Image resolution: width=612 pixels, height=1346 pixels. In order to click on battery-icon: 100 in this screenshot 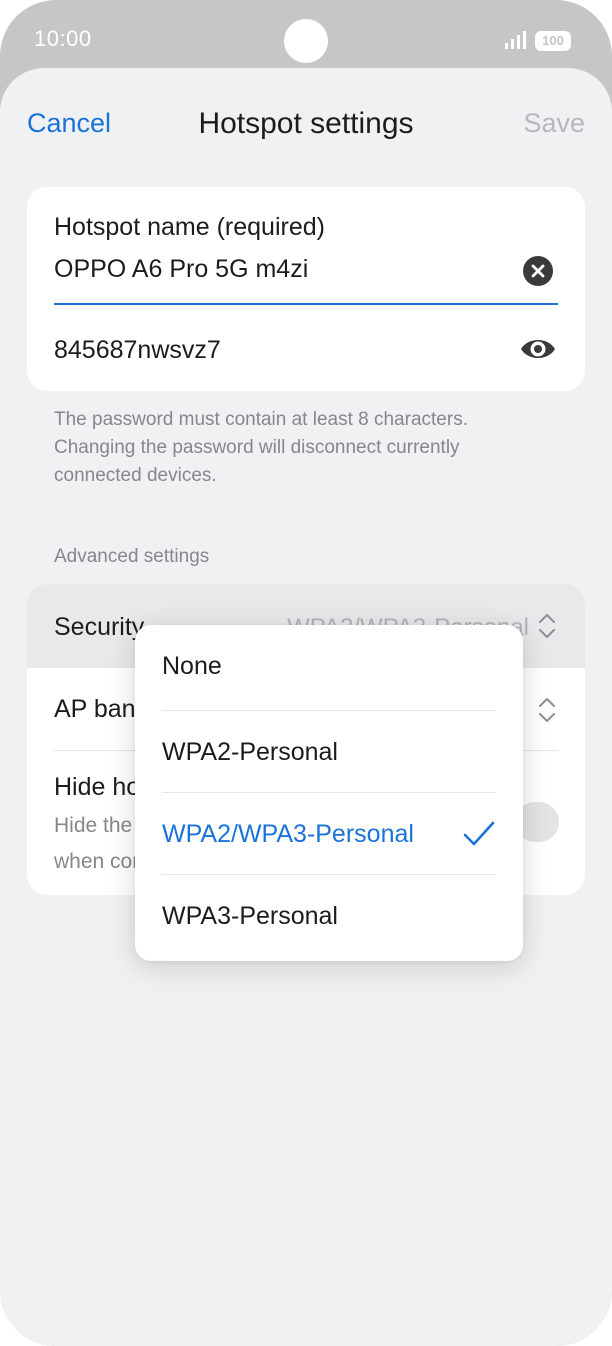, I will do `click(553, 41)`.